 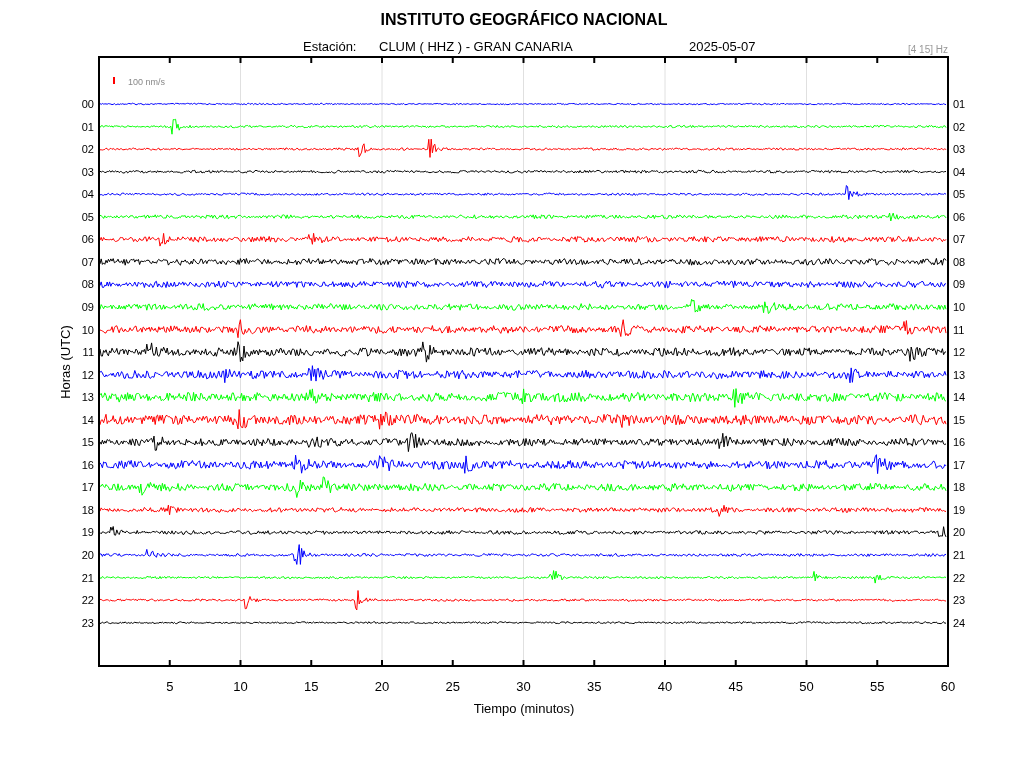 I want to click on x-tick-label: 50, so click(x=806, y=686).